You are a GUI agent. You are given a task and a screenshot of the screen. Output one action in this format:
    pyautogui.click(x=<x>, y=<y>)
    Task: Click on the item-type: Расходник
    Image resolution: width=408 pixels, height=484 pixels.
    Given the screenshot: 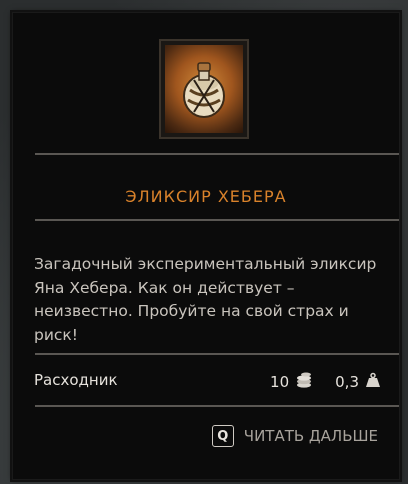 What is the action you would take?
    pyautogui.click(x=76, y=380)
    